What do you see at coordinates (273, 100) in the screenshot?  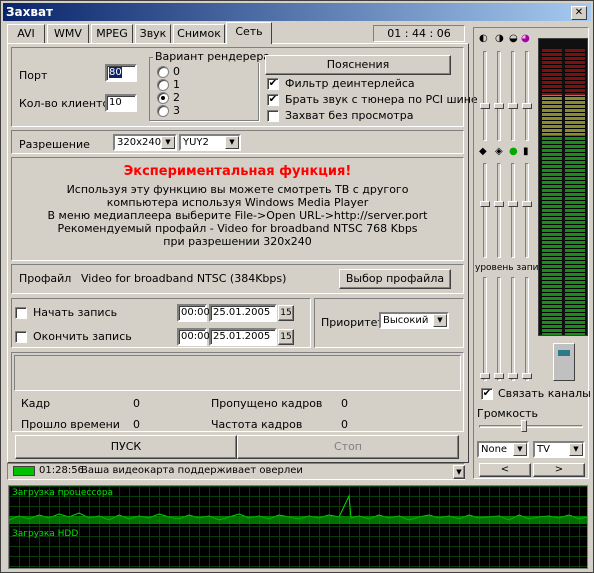 I see `pci-audio-checkbox: ✔` at bounding box center [273, 100].